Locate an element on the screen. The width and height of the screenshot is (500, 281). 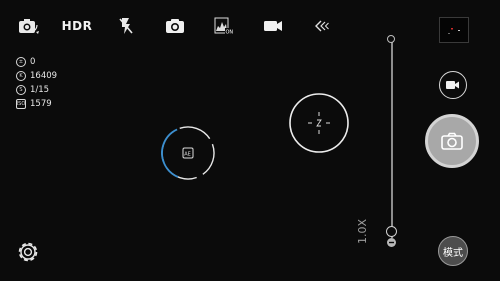
focus-indicator: AE is located at coordinates (188, 153).